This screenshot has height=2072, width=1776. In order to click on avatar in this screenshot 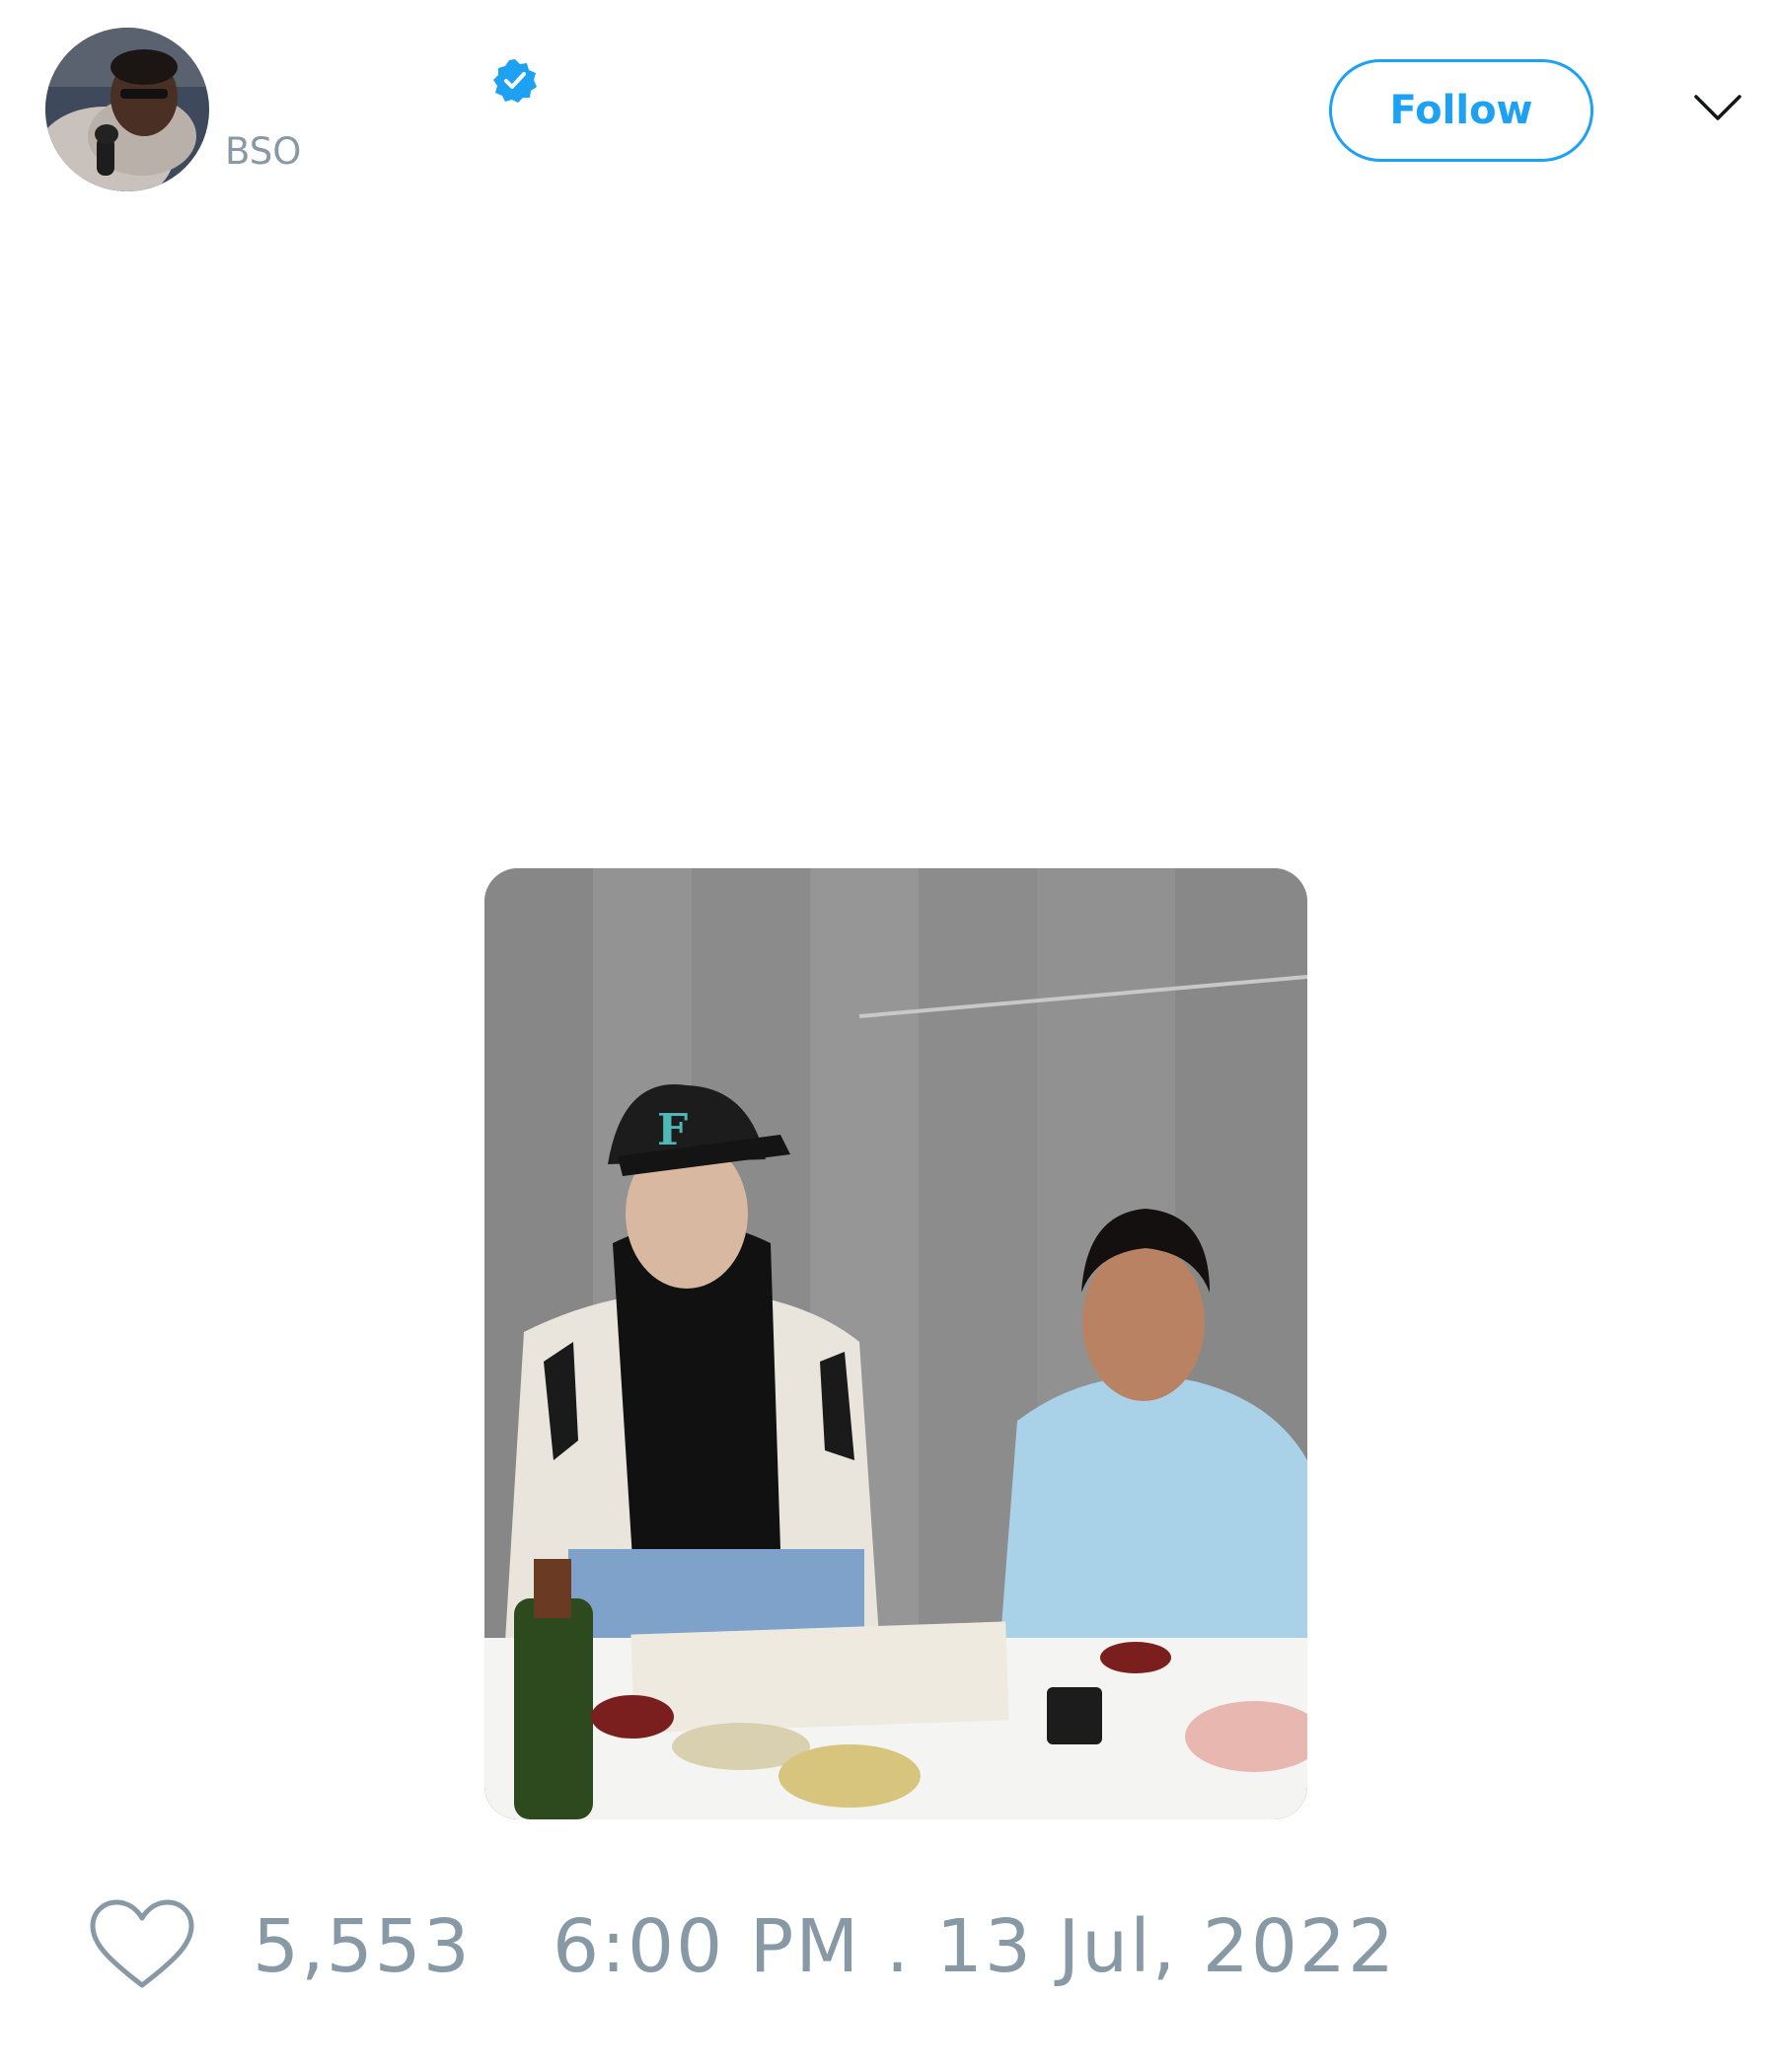, I will do `click(127, 110)`.